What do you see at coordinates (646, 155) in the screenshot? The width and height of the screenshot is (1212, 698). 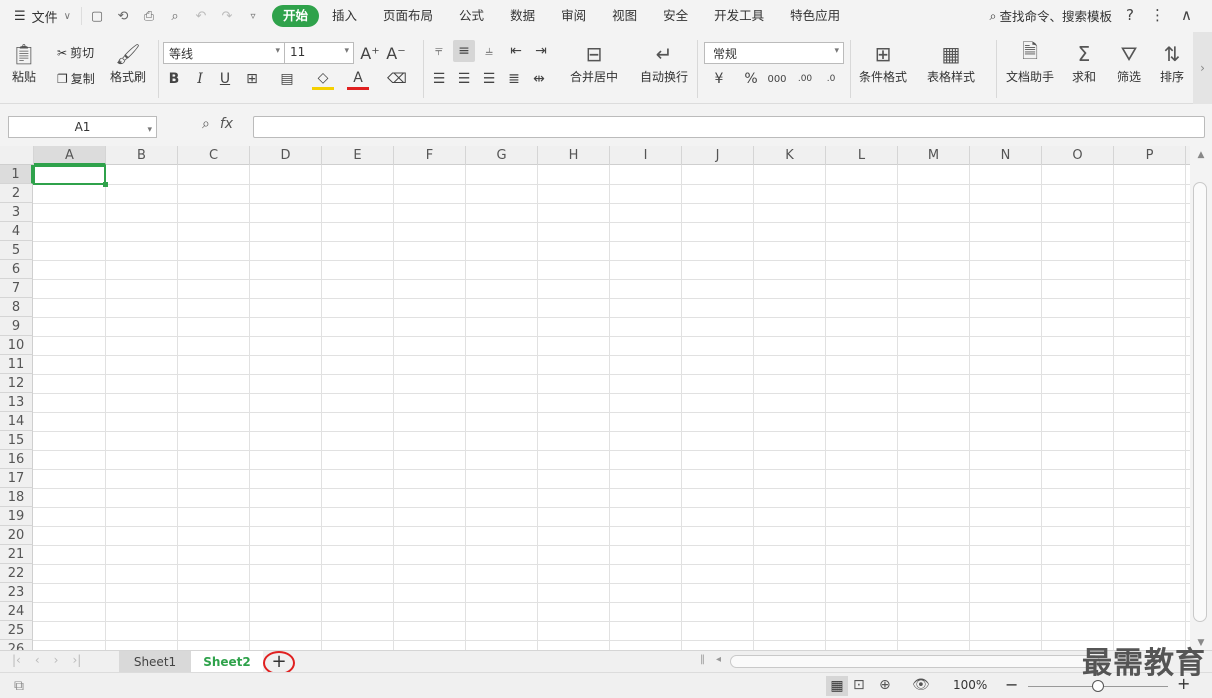 I see `column-header: I` at bounding box center [646, 155].